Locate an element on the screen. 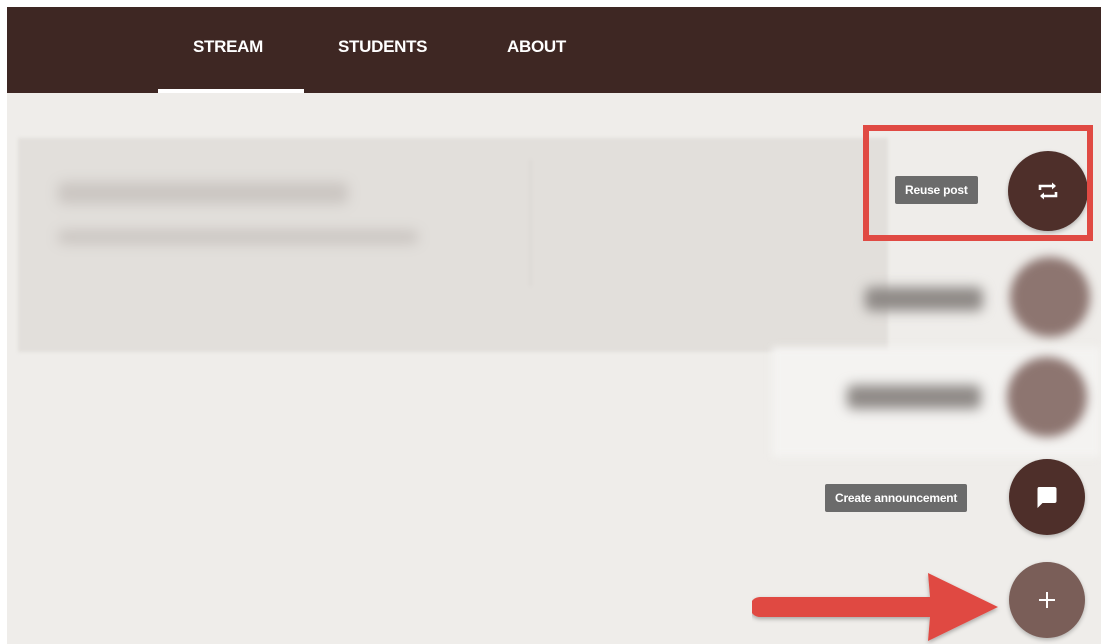  card-divider is located at coordinates (530, 223).